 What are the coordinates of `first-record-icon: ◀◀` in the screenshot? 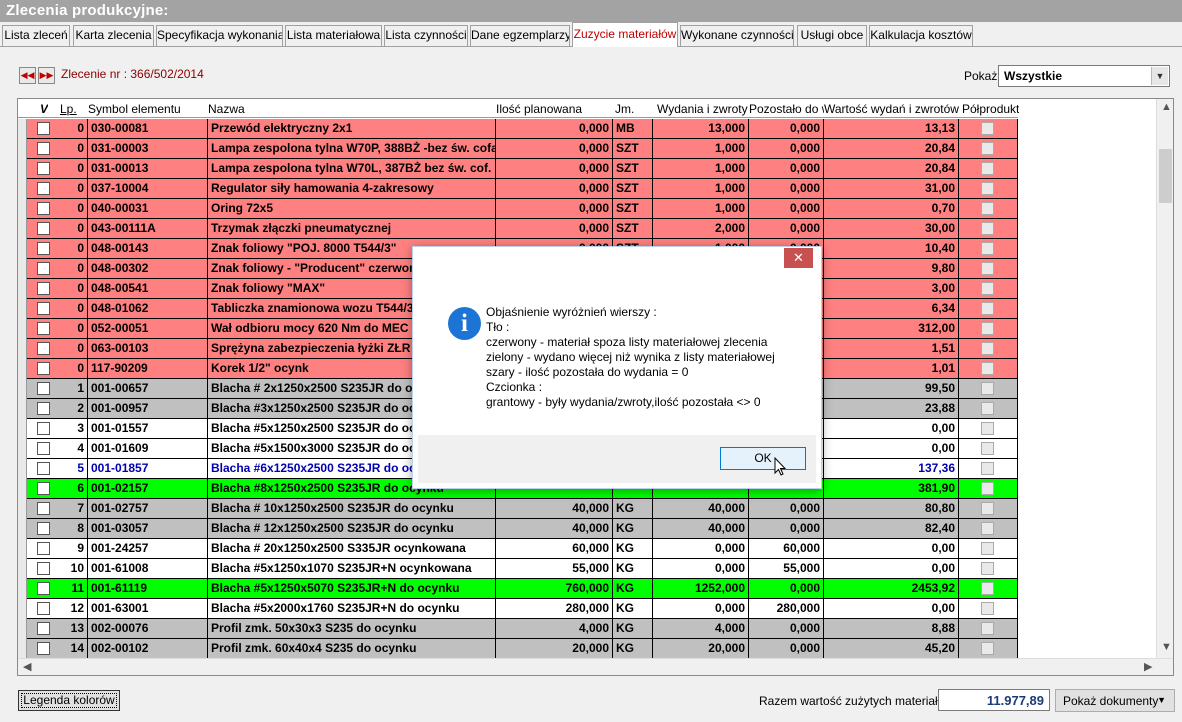 It's located at (27, 75).